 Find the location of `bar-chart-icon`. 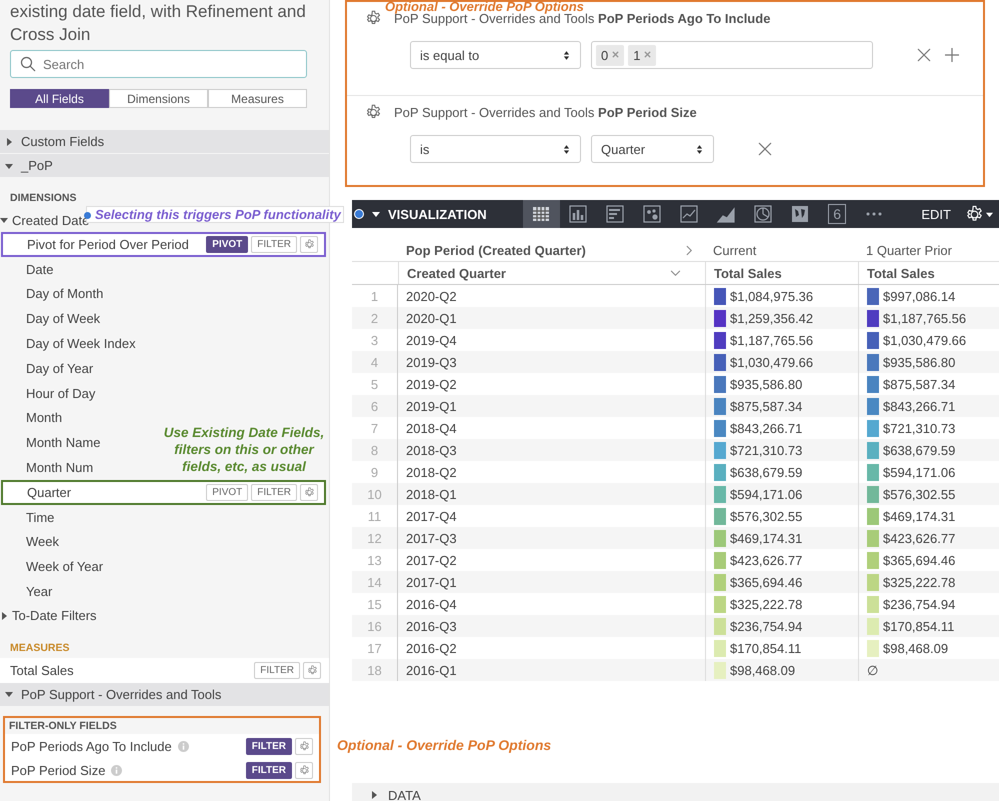

bar-chart-icon is located at coordinates (615, 214).